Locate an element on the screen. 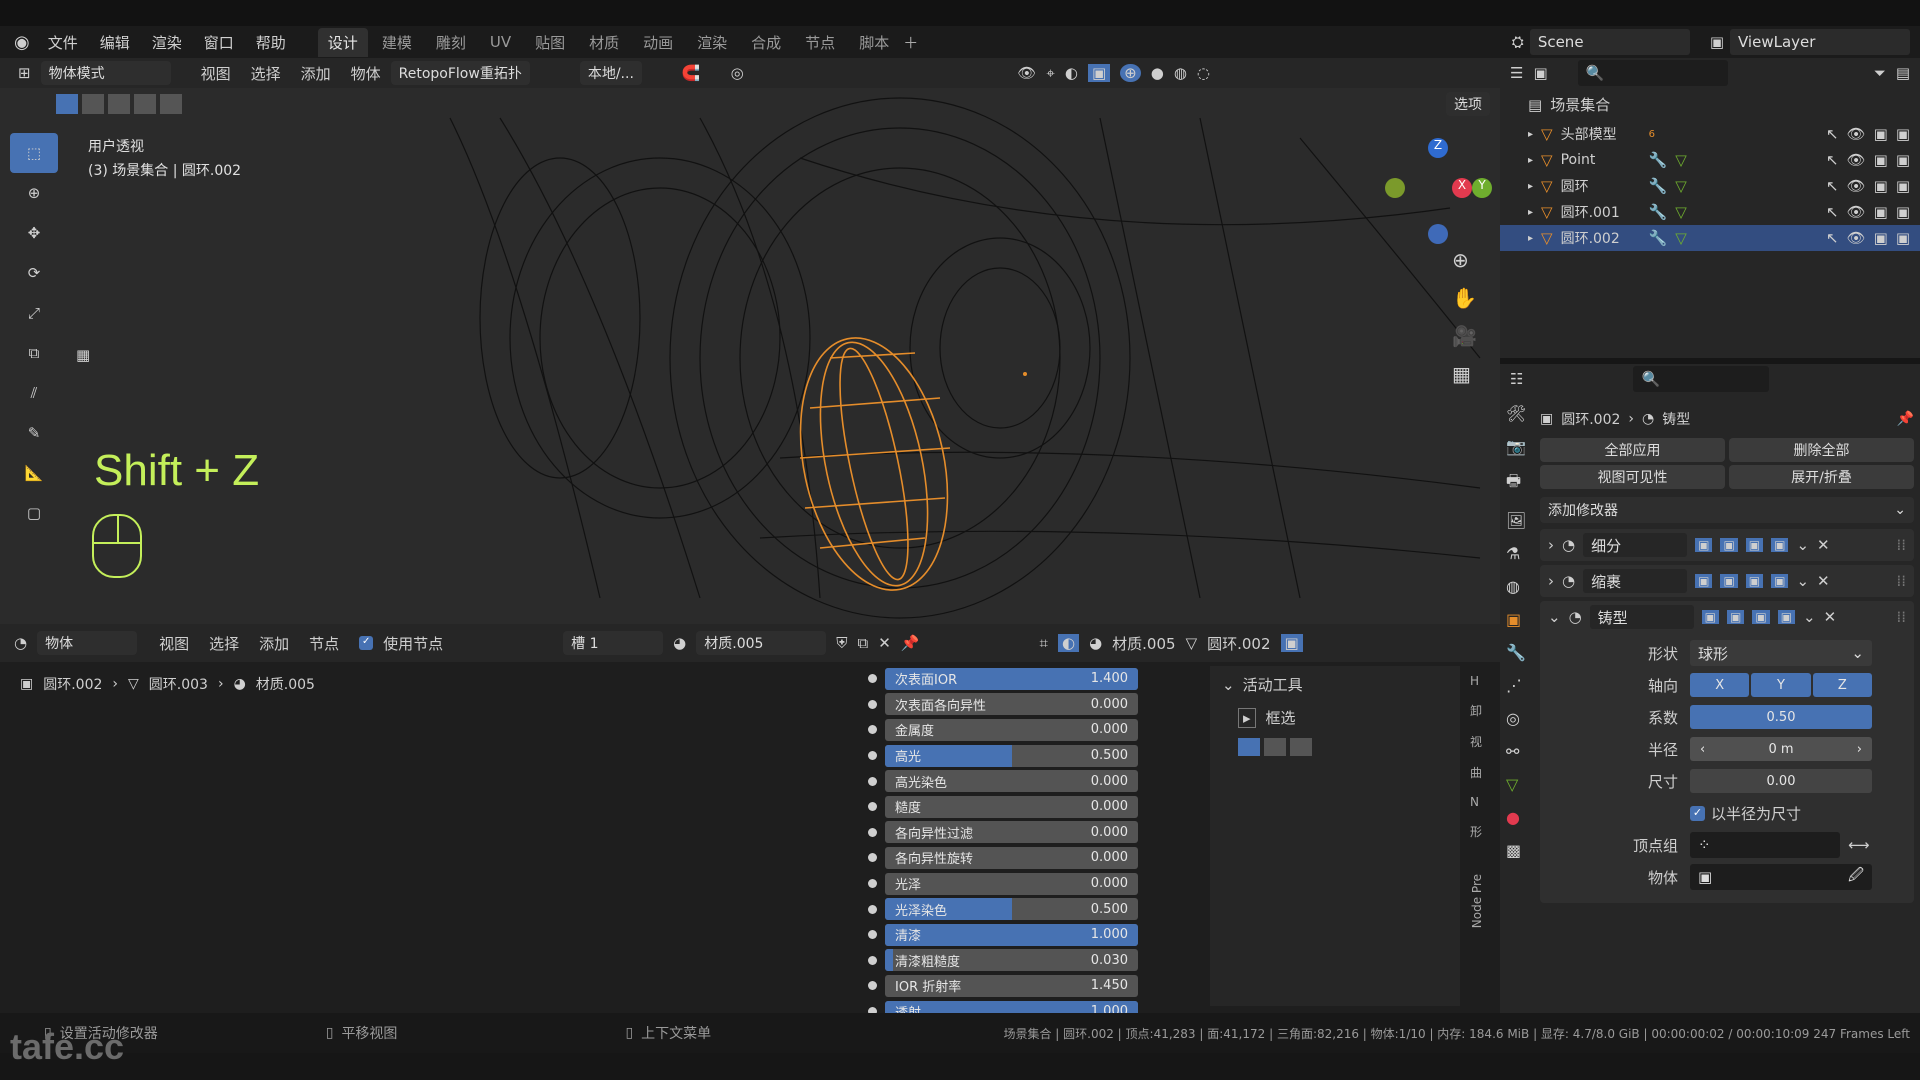  particles-tab-icon: ⋰ is located at coordinates (1516, 685).